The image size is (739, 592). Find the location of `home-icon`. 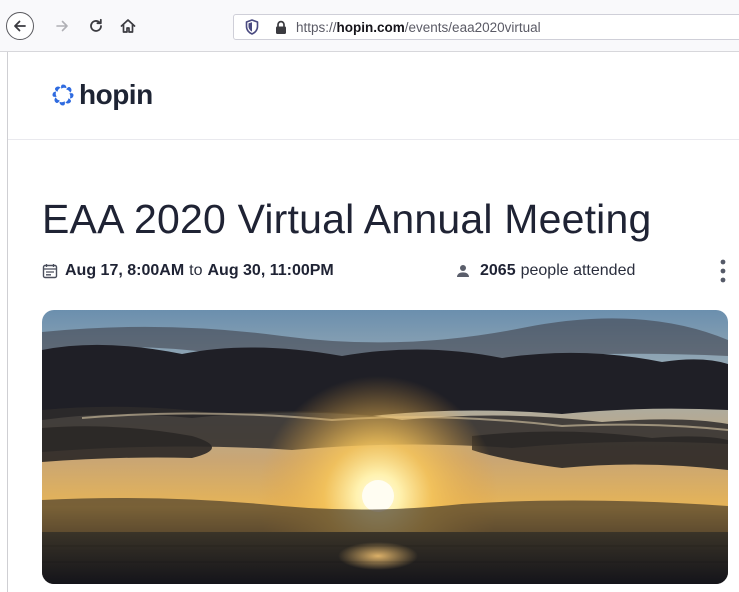

home-icon is located at coordinates (128, 26).